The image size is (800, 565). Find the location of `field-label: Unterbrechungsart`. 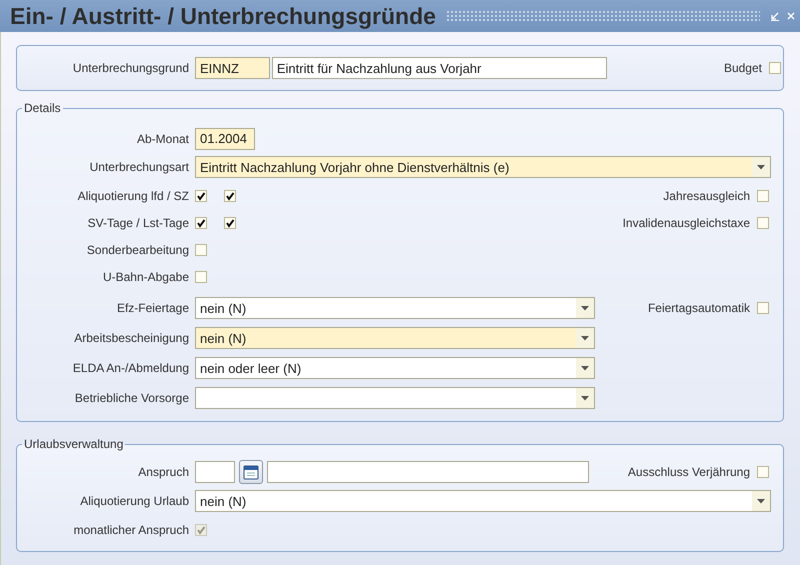

field-label: Unterbrechungsart is located at coordinates (138, 167).